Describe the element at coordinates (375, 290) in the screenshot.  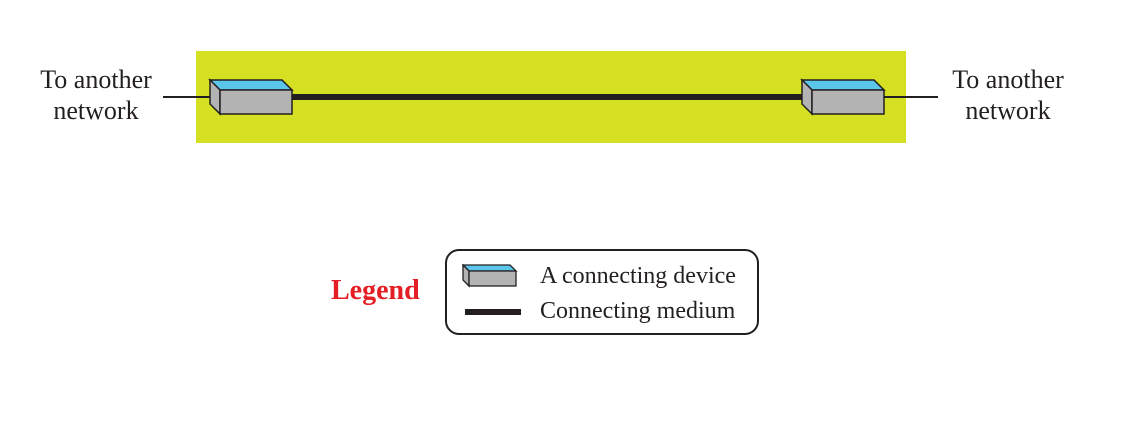
I see `legend-title: Legend` at that location.